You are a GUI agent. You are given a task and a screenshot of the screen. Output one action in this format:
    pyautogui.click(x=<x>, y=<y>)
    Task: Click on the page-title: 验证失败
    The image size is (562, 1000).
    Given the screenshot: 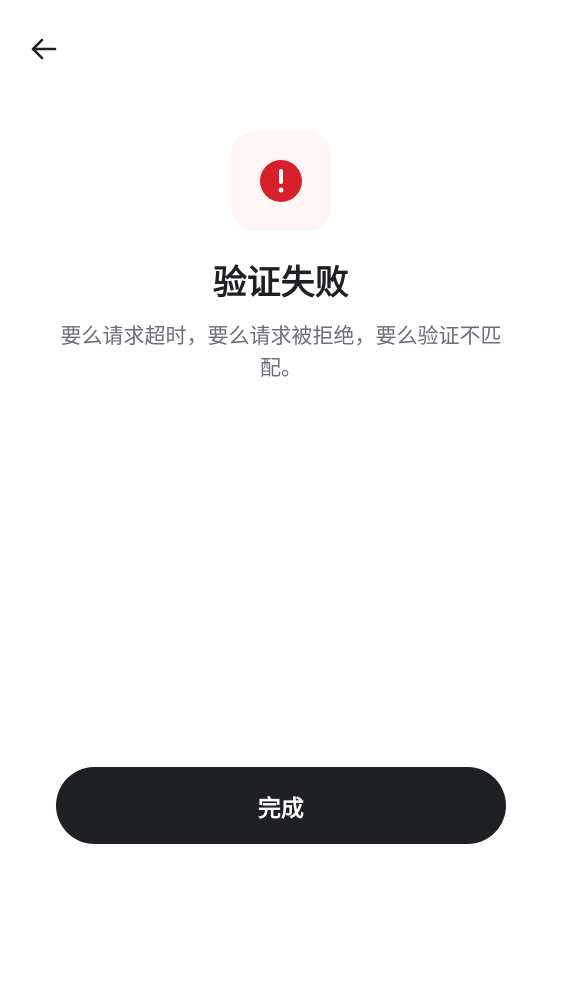 What is the action you would take?
    pyautogui.click(x=281, y=283)
    